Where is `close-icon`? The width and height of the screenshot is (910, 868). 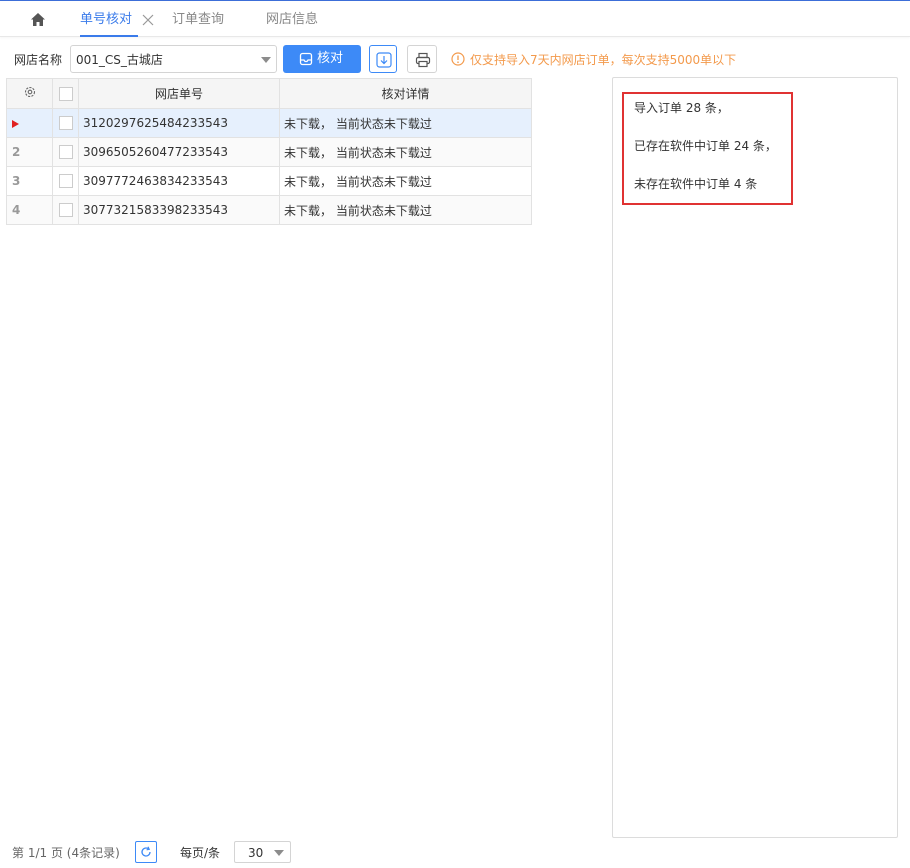
close-icon is located at coordinates (148, 20).